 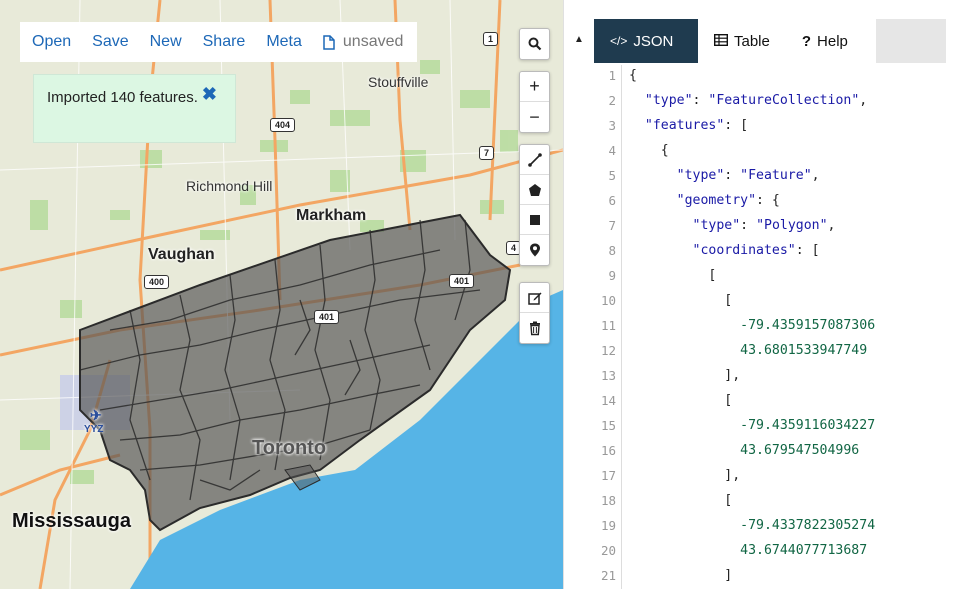 What do you see at coordinates (122, 97) in the screenshot?
I see `import-notification-text: Imported 140 features.` at bounding box center [122, 97].